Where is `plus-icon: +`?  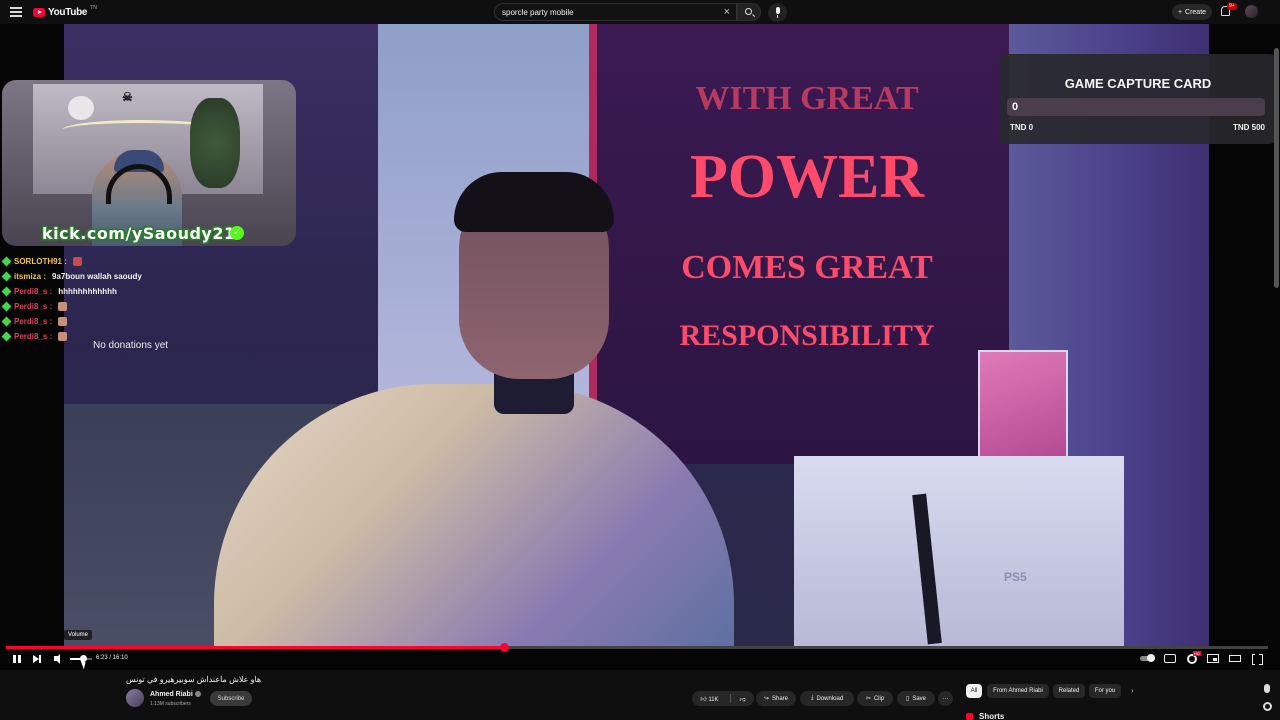
plus-icon: + is located at coordinates (1180, 12).